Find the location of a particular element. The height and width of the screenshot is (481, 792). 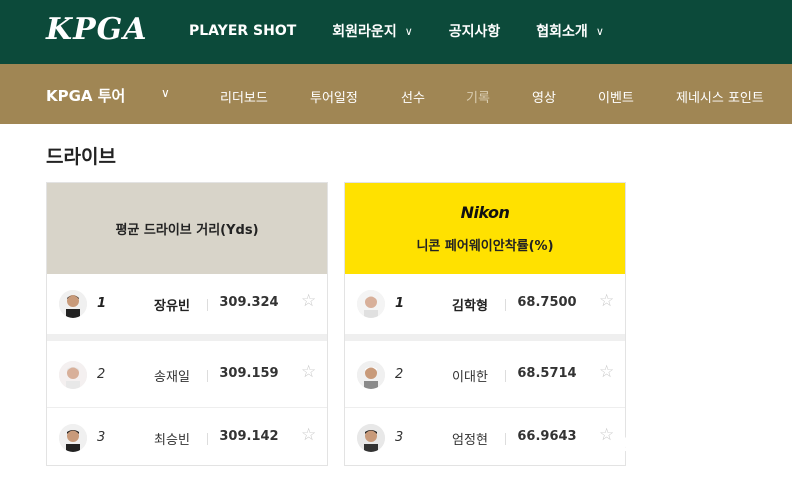

subnav-videos: 영상 is located at coordinates (544, 96).